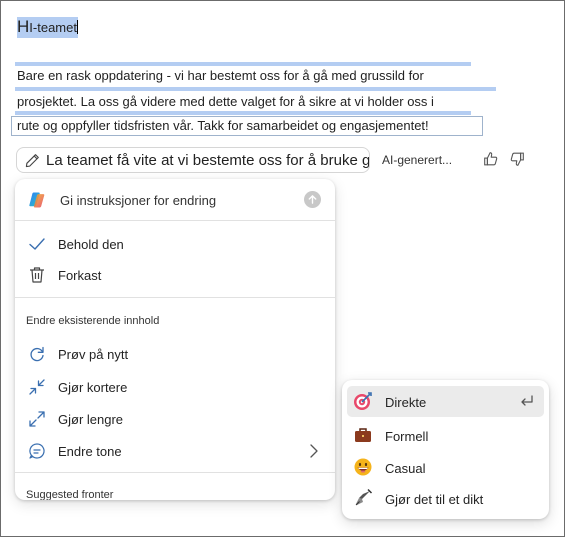 This screenshot has width=565, height=537. Describe the element at coordinates (175, 419) in the screenshot. I see `longer-button: Gjør lengre` at that location.